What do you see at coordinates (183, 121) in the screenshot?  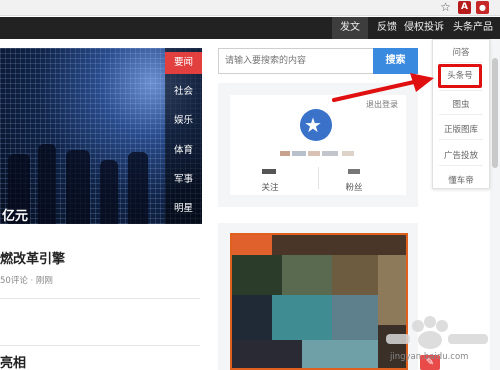 I see `category-tab-entertainment: 娱乐` at bounding box center [183, 121].